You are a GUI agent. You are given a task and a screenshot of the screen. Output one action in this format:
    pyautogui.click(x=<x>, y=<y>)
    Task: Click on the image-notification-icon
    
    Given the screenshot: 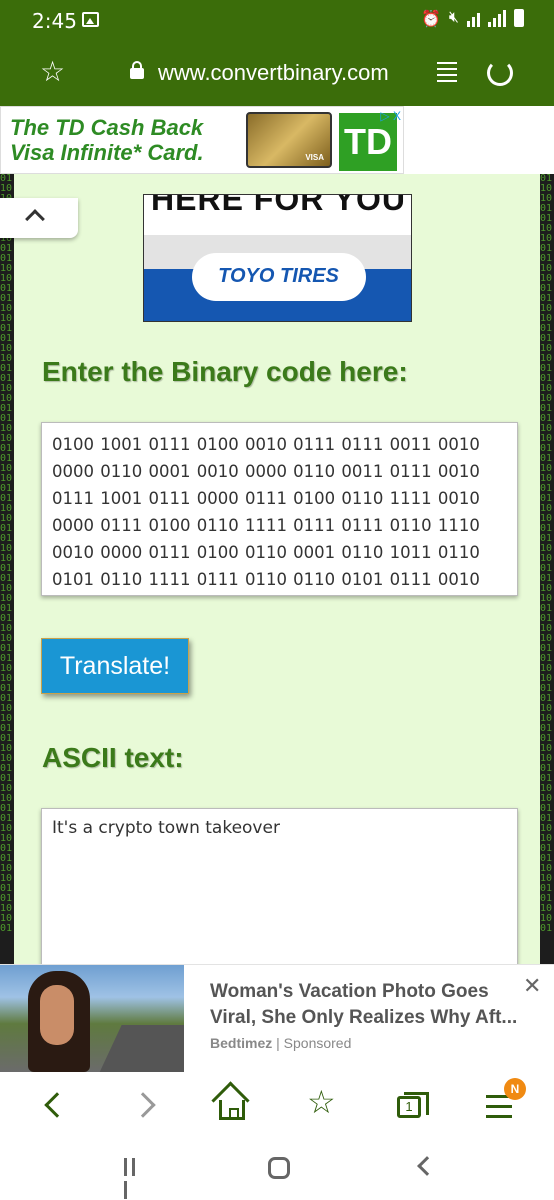 What is the action you would take?
    pyautogui.click(x=90, y=19)
    